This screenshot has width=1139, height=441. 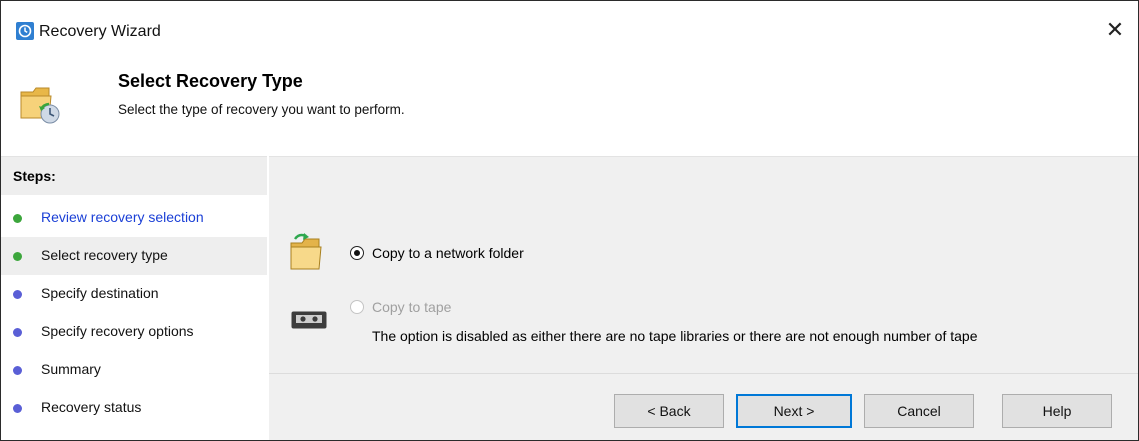 I want to click on radio-selected-dot, so click(x=357, y=253).